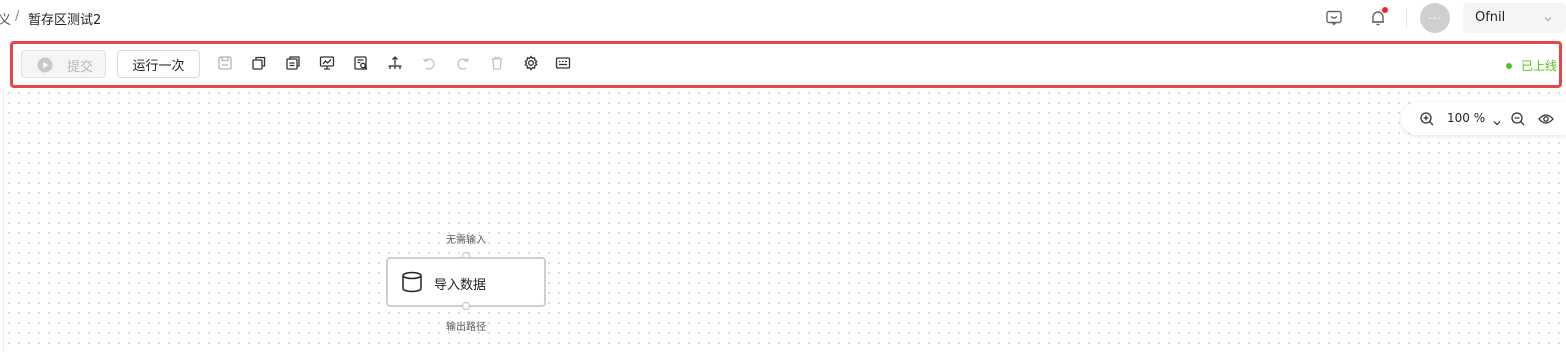  I want to click on toolbar: 提交 运行一次 已上线, so click(786, 64).